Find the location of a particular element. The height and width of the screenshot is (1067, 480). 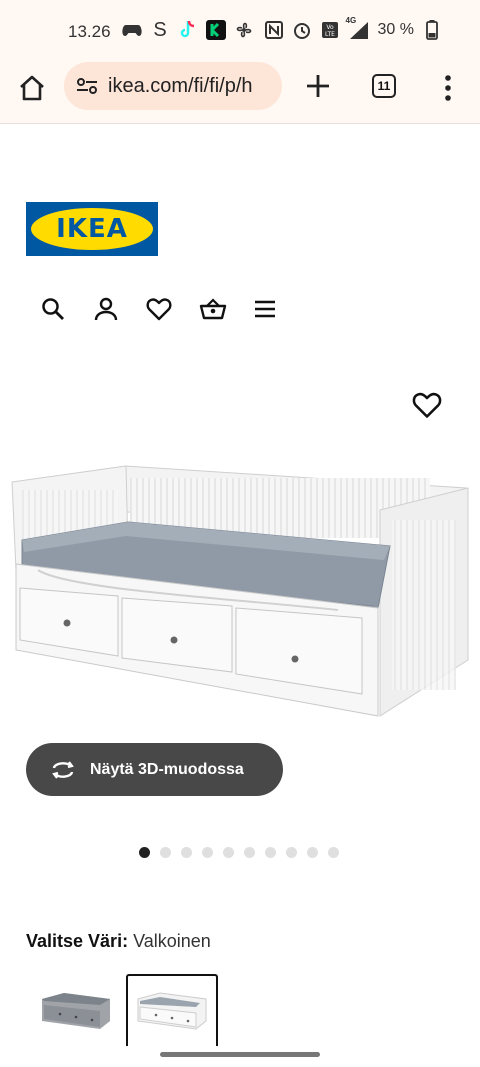

logo-text: IKEA is located at coordinates (92, 229).